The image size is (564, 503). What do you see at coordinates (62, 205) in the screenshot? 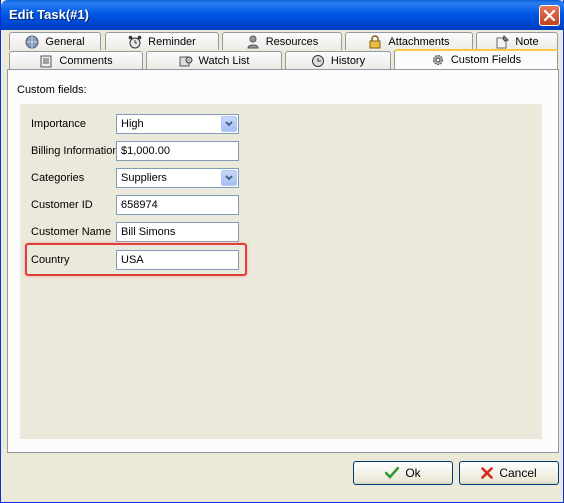
I see `field-label-customer-id: Customer ID` at bounding box center [62, 205].